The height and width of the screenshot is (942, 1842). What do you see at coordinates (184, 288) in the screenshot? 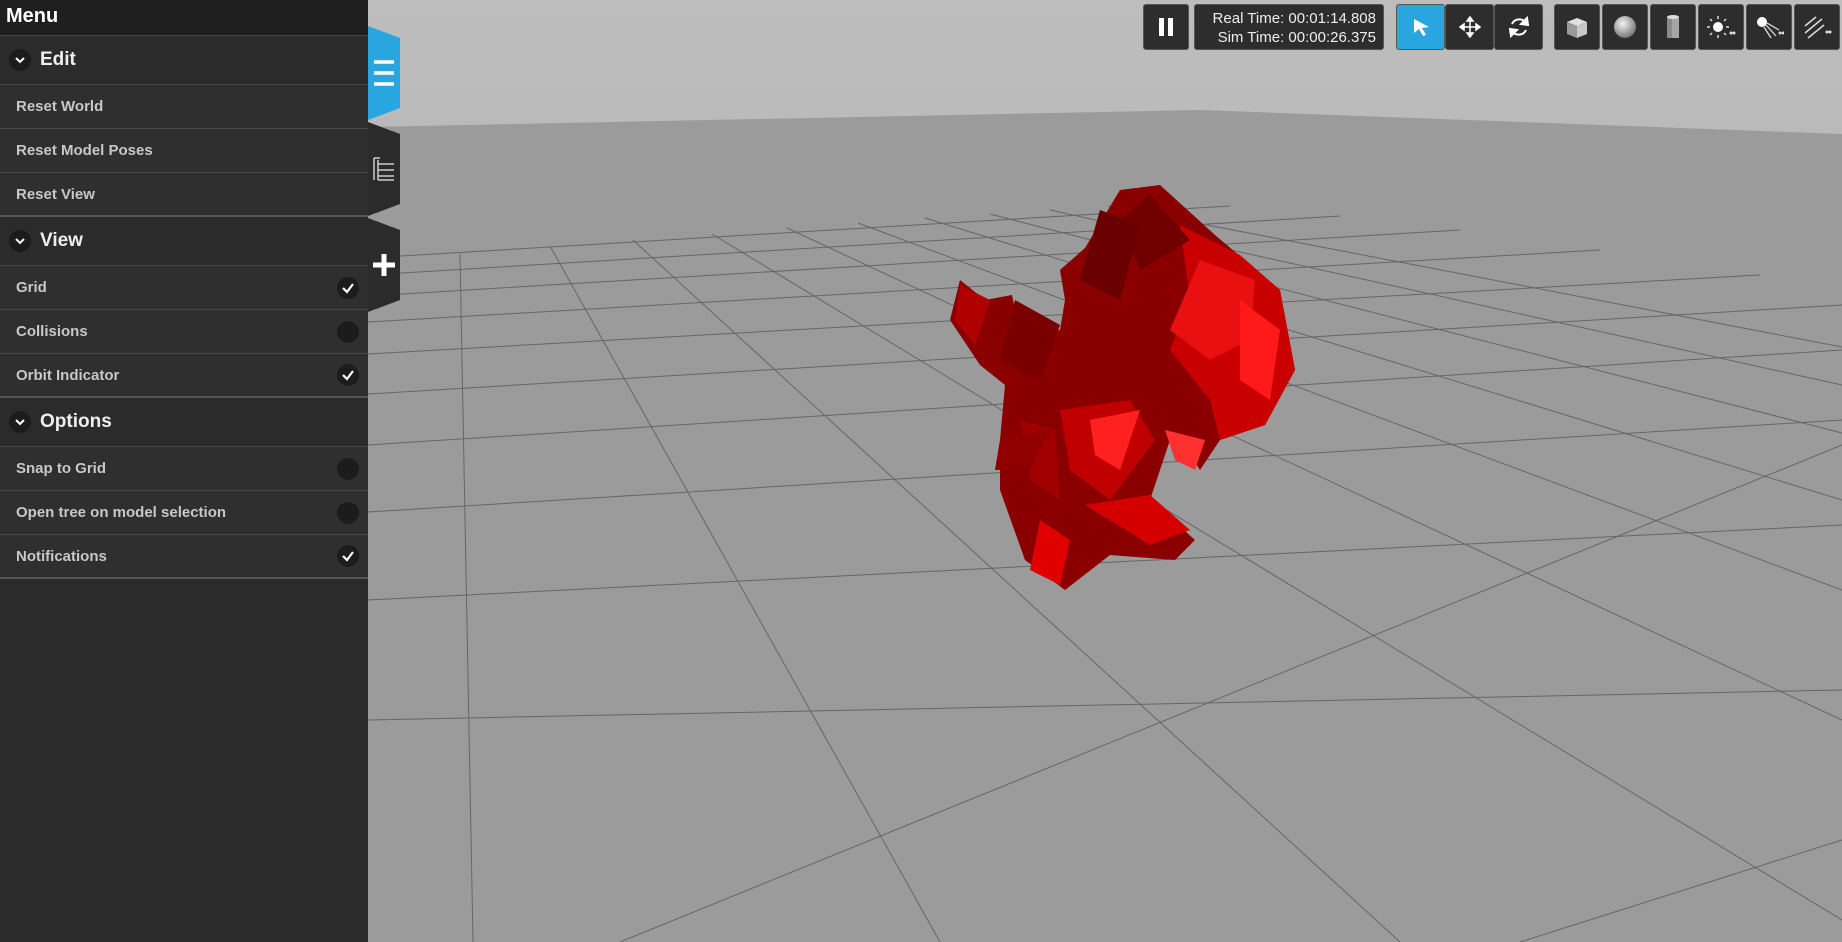
I see `menu-item-grid: Grid` at bounding box center [184, 288].